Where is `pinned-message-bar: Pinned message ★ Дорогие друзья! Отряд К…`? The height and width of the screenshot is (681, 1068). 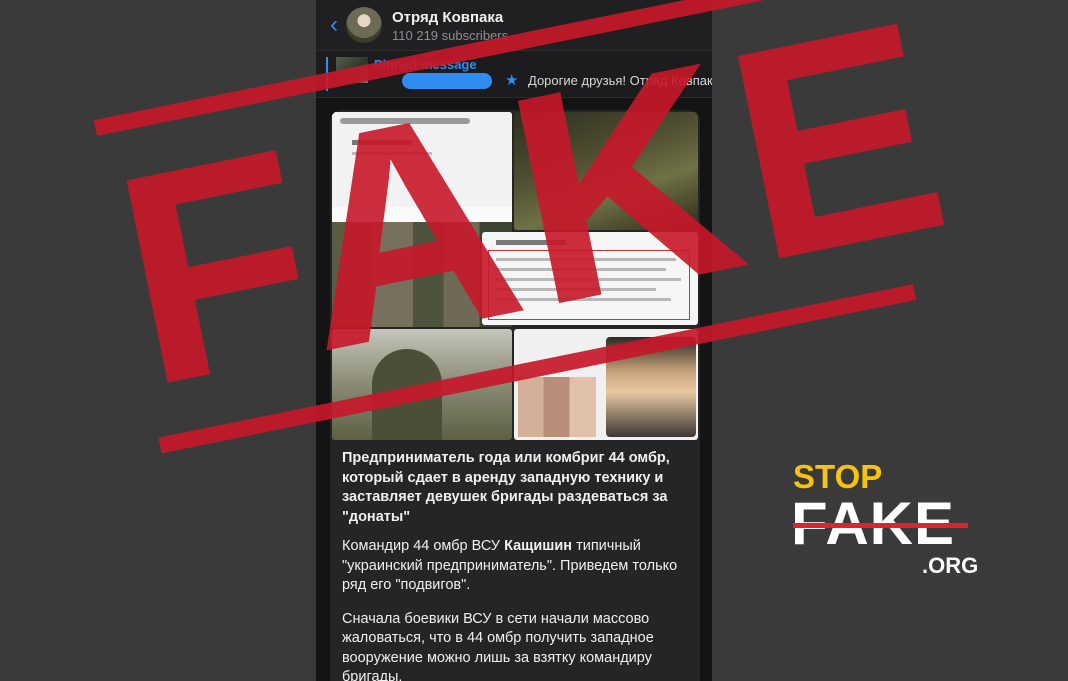 pinned-message-bar: Pinned message ★ Дорогие друзья! Отряд К… is located at coordinates (514, 74).